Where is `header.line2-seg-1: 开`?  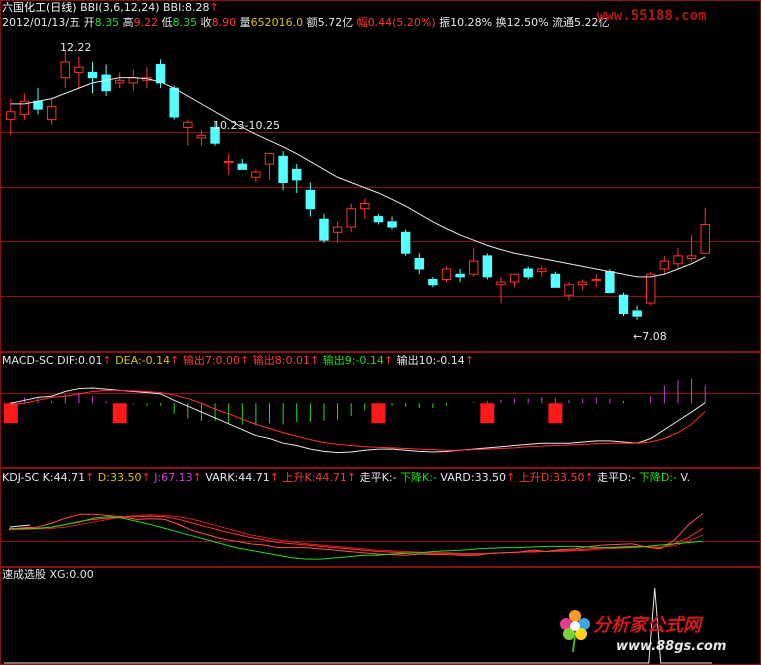 header.line2-seg-1: 开 is located at coordinates (89, 22).